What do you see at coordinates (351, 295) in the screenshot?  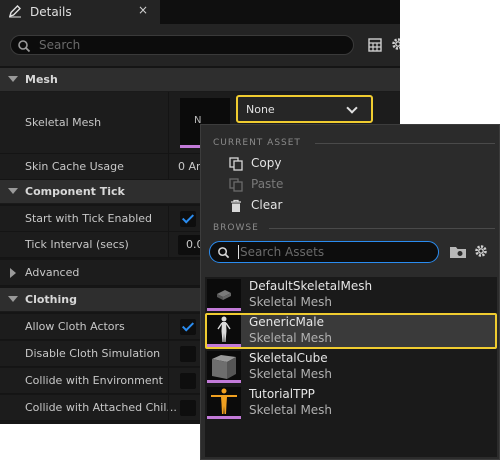 I see `asset-item-default-skeletal-mesh: DefaultSkeletalMesh Skeletal Mesh` at bounding box center [351, 295].